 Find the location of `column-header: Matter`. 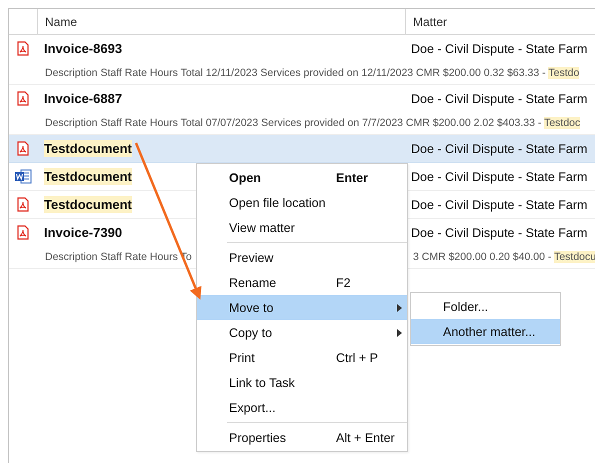

column-header: Matter is located at coordinates (500, 21).